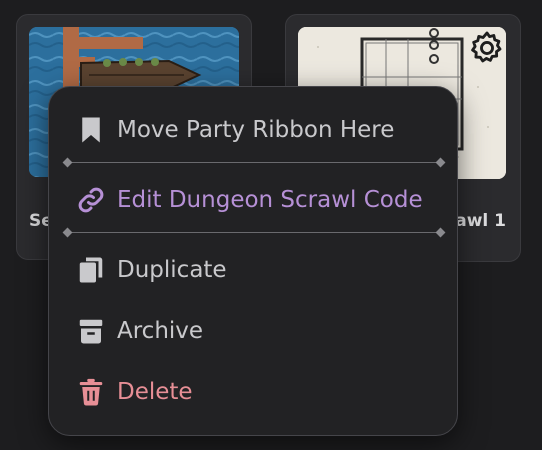 The width and height of the screenshot is (542, 450). Describe the element at coordinates (91, 130) in the screenshot. I see `bookmark-icon` at that location.